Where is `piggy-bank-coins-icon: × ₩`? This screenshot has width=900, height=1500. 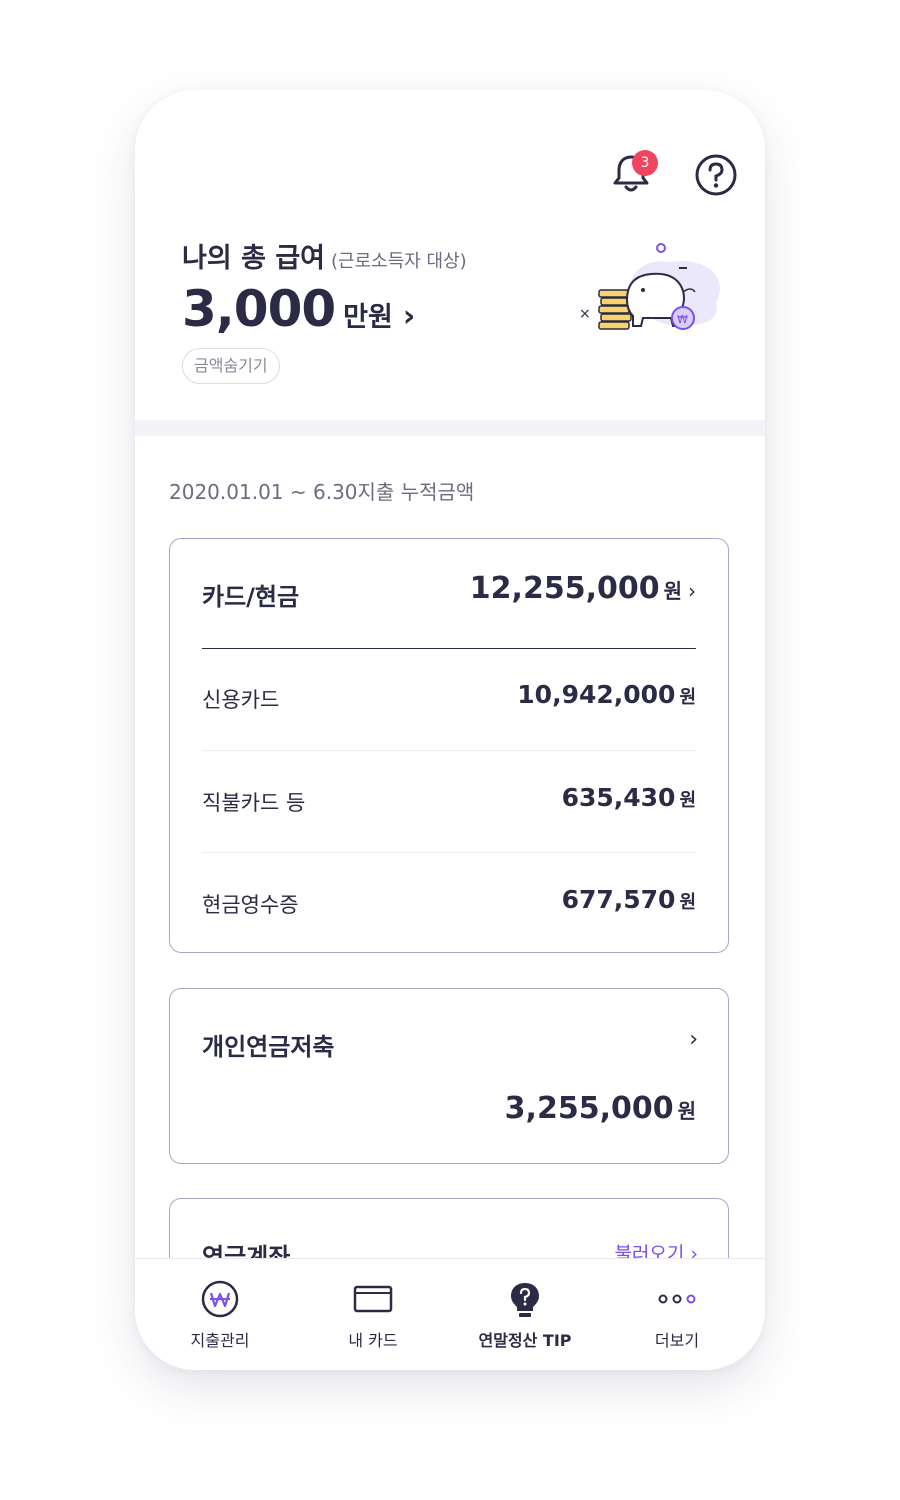 piggy-bank-coins-icon: × ₩ is located at coordinates (649, 286).